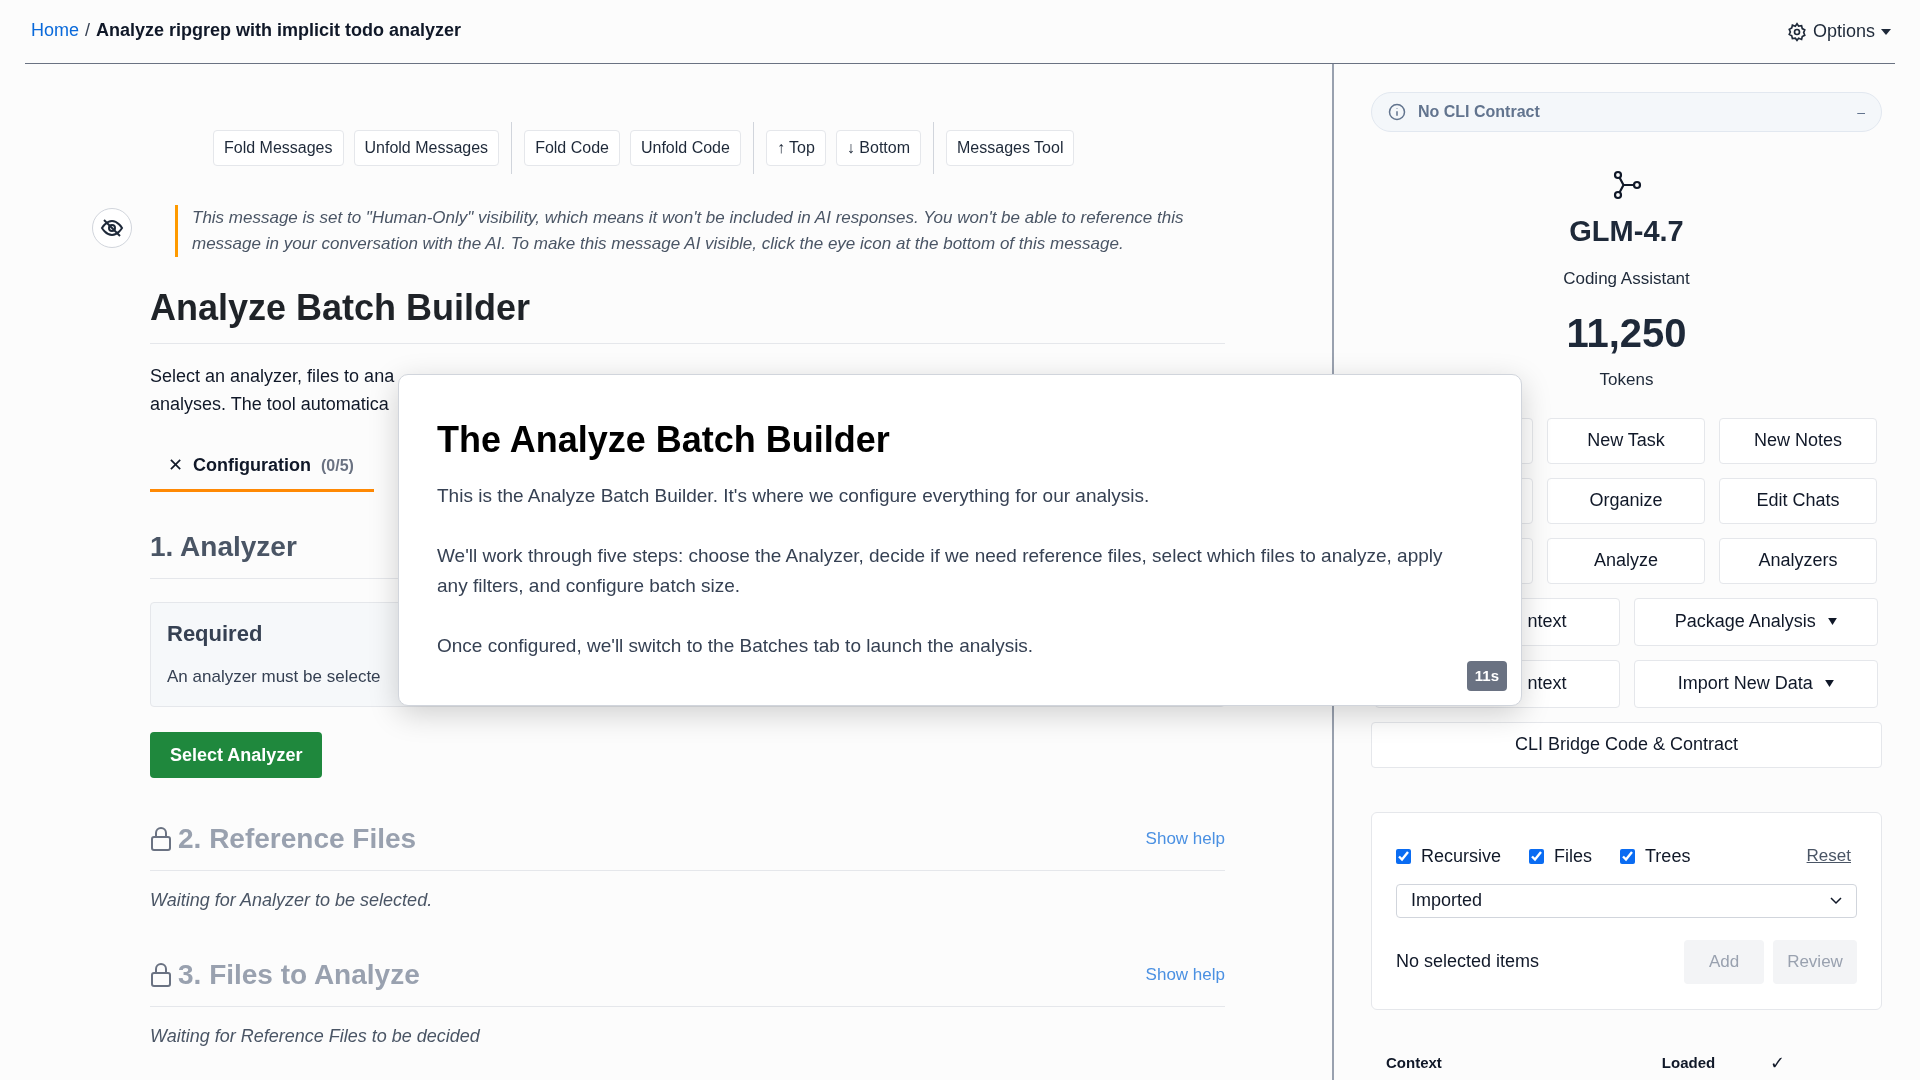 Image resolution: width=1920 pixels, height=1080 pixels. Describe the element at coordinates (1397, 112) in the screenshot. I see `info-icon` at that location.